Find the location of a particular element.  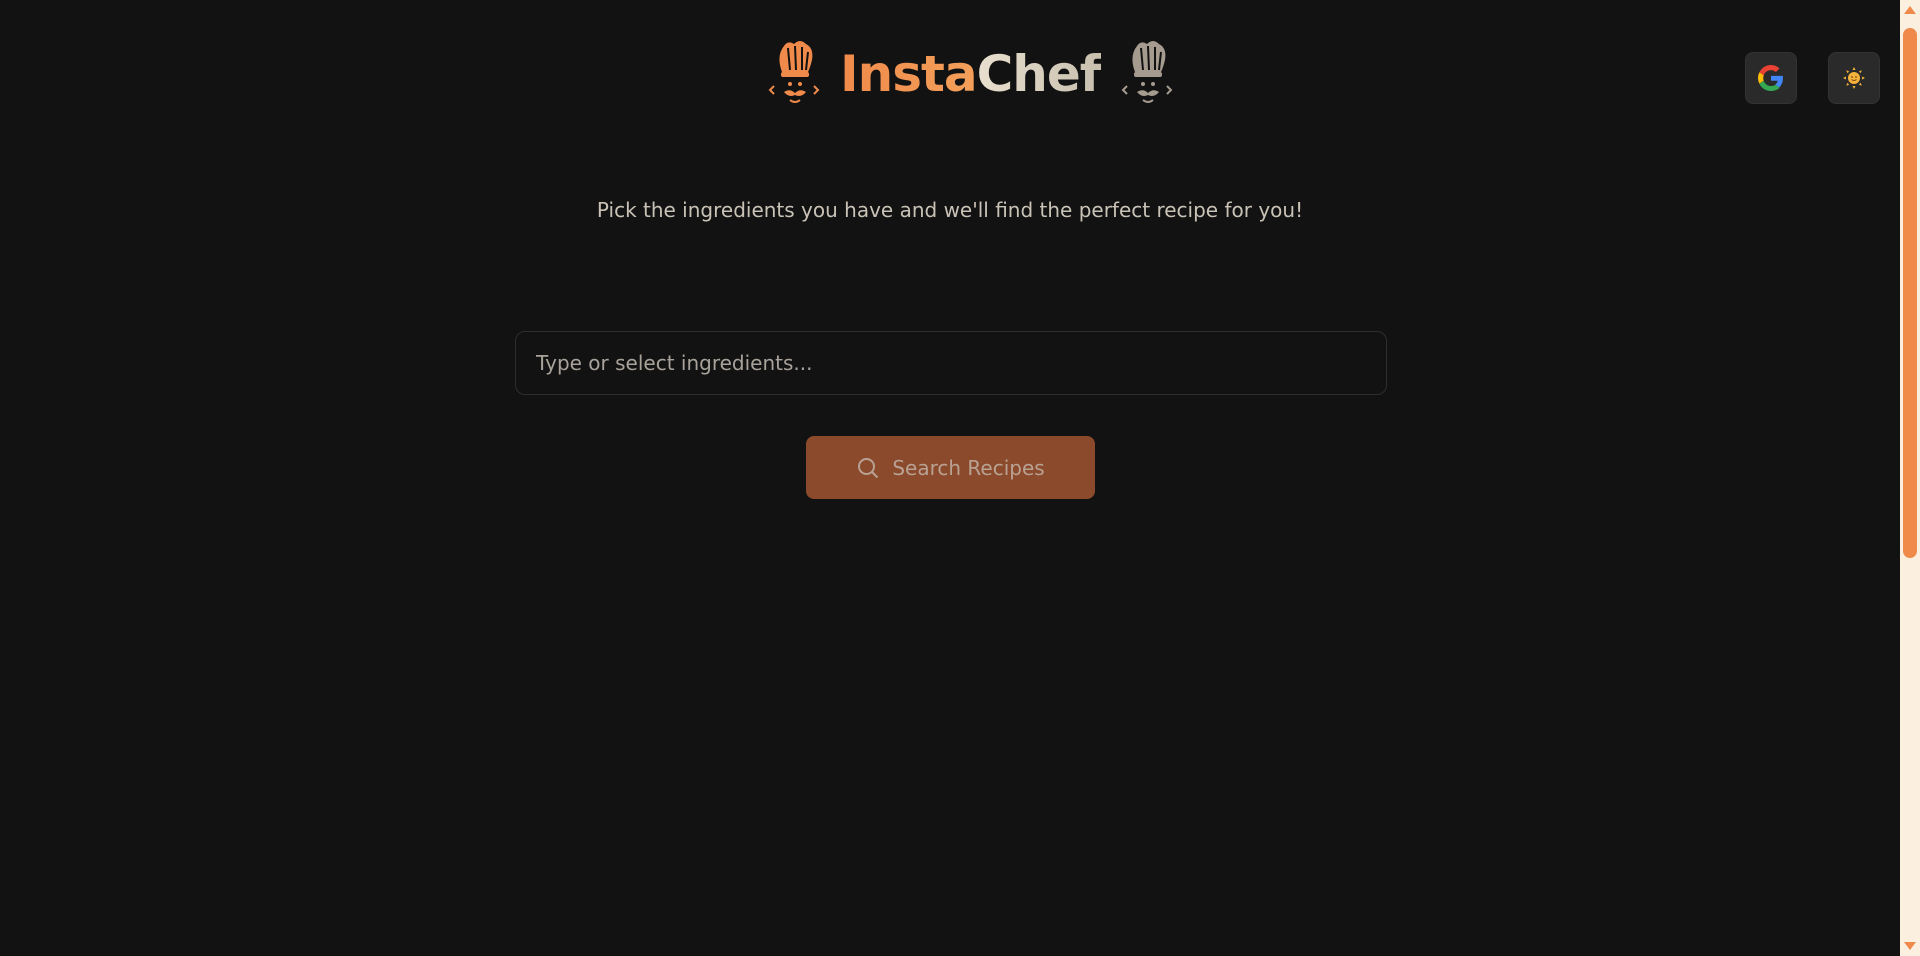

search-recipes-button: Search Recipes is located at coordinates (950, 467).